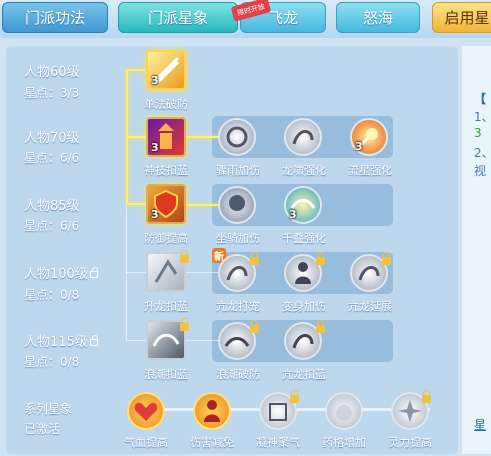 Image resolution: width=491 pixels, height=456 pixels. I want to click on dragon-claw-icon, so click(166, 271).